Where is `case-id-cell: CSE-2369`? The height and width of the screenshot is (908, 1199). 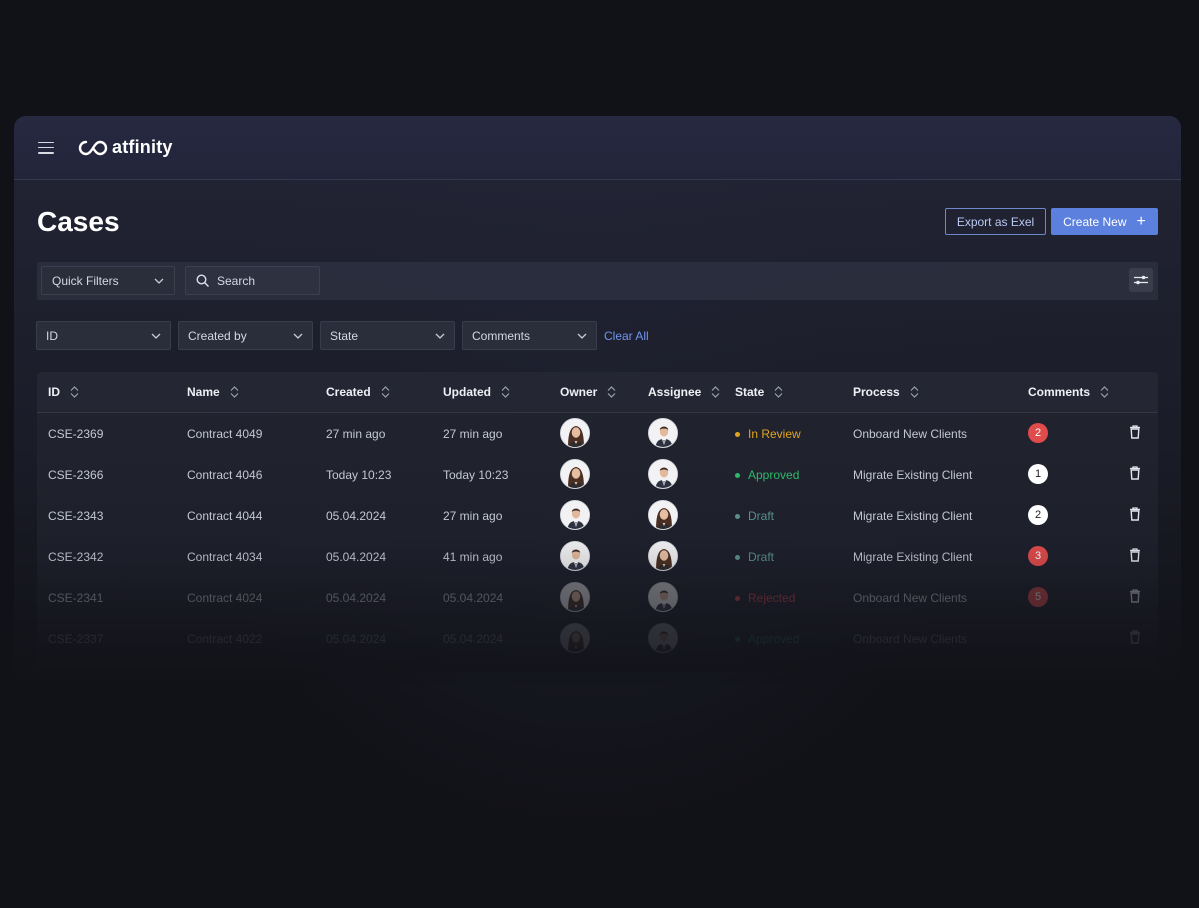
case-id-cell: CSE-2369 is located at coordinates (76, 434).